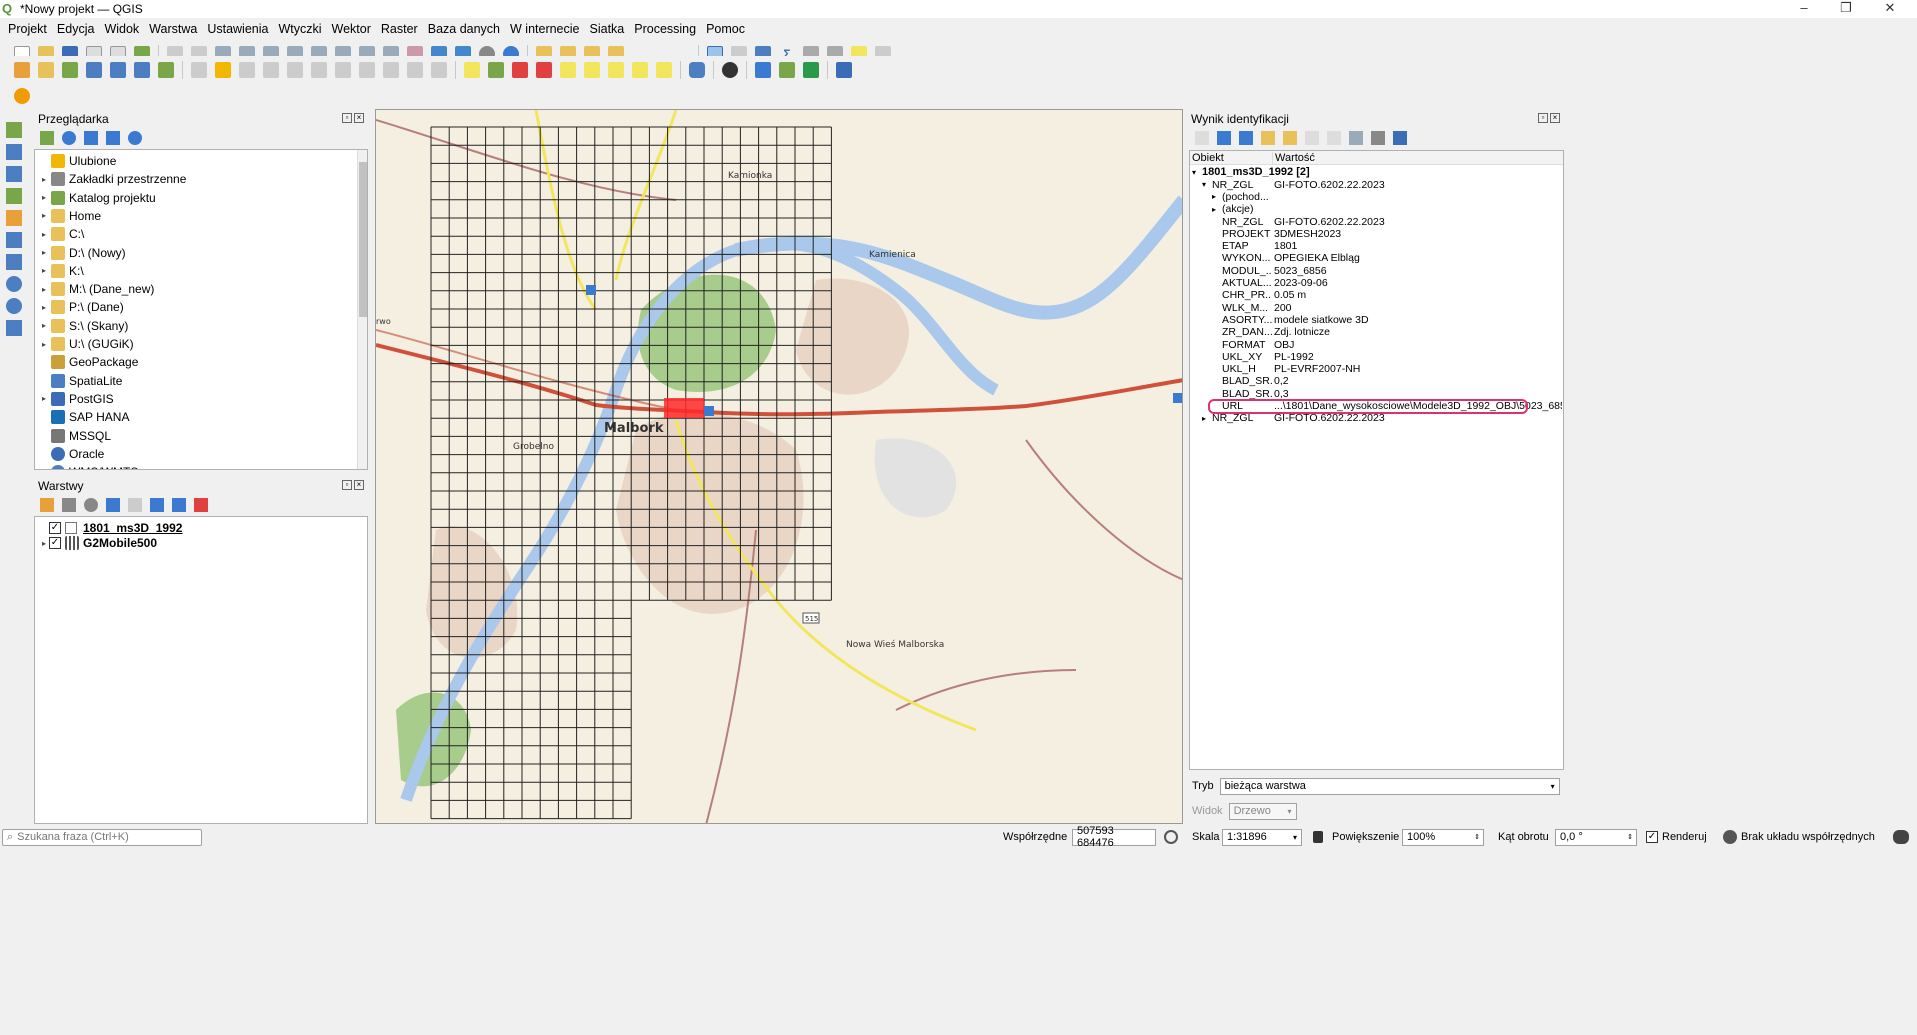 Image resolution: width=1917 pixels, height=1035 pixels. I want to click on identify-expand-icon, so click(1202, 138).